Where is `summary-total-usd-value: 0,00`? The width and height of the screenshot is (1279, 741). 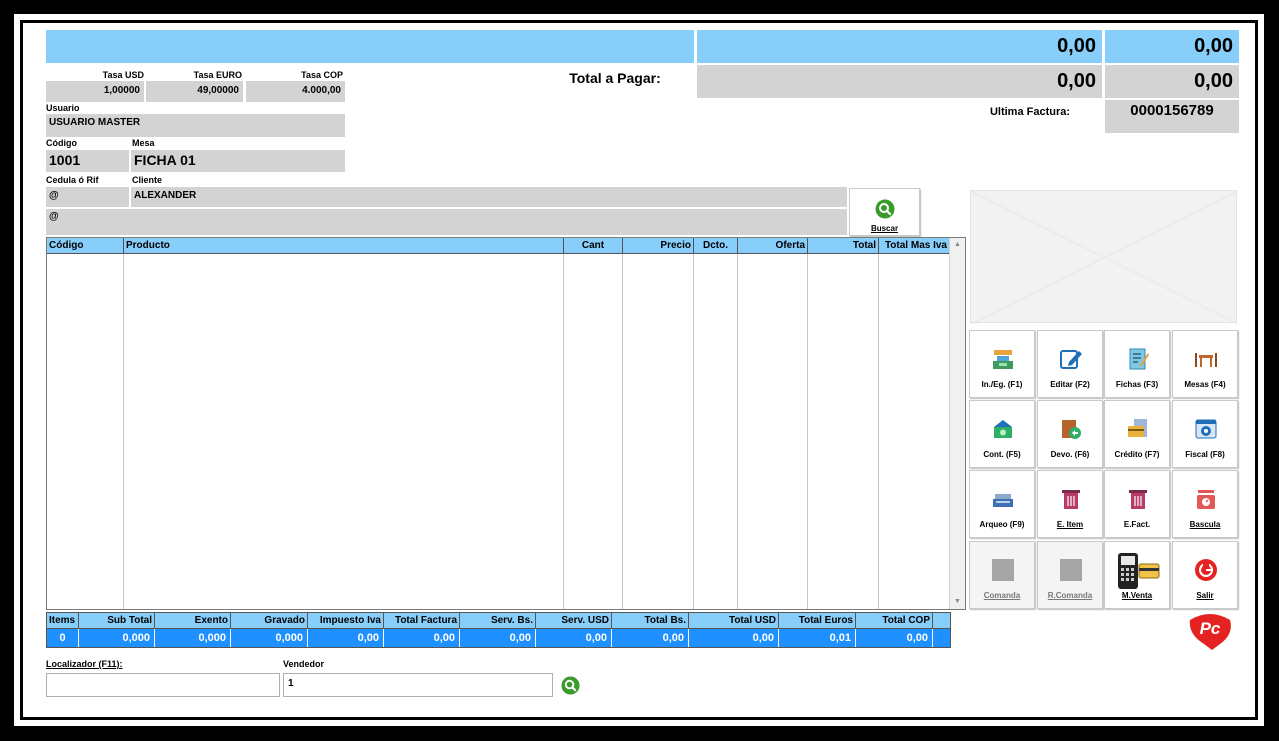 summary-total-usd-value: 0,00 is located at coordinates (734, 638).